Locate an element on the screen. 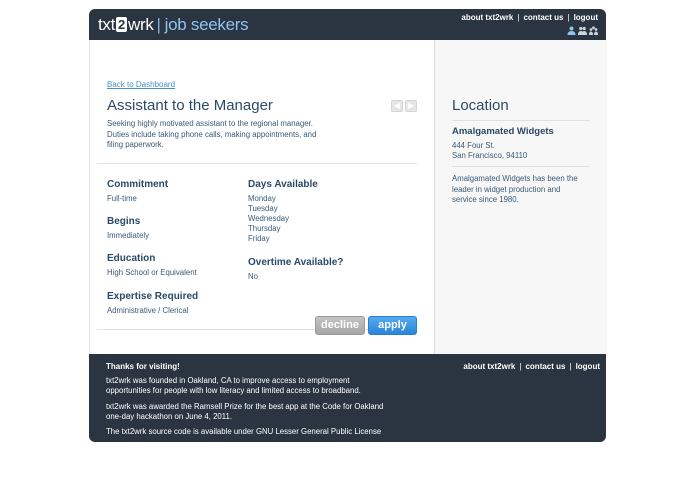 Image resolution: width=695 pixels, height=494 pixels. nav-contact-link: contact us is located at coordinates (543, 17).